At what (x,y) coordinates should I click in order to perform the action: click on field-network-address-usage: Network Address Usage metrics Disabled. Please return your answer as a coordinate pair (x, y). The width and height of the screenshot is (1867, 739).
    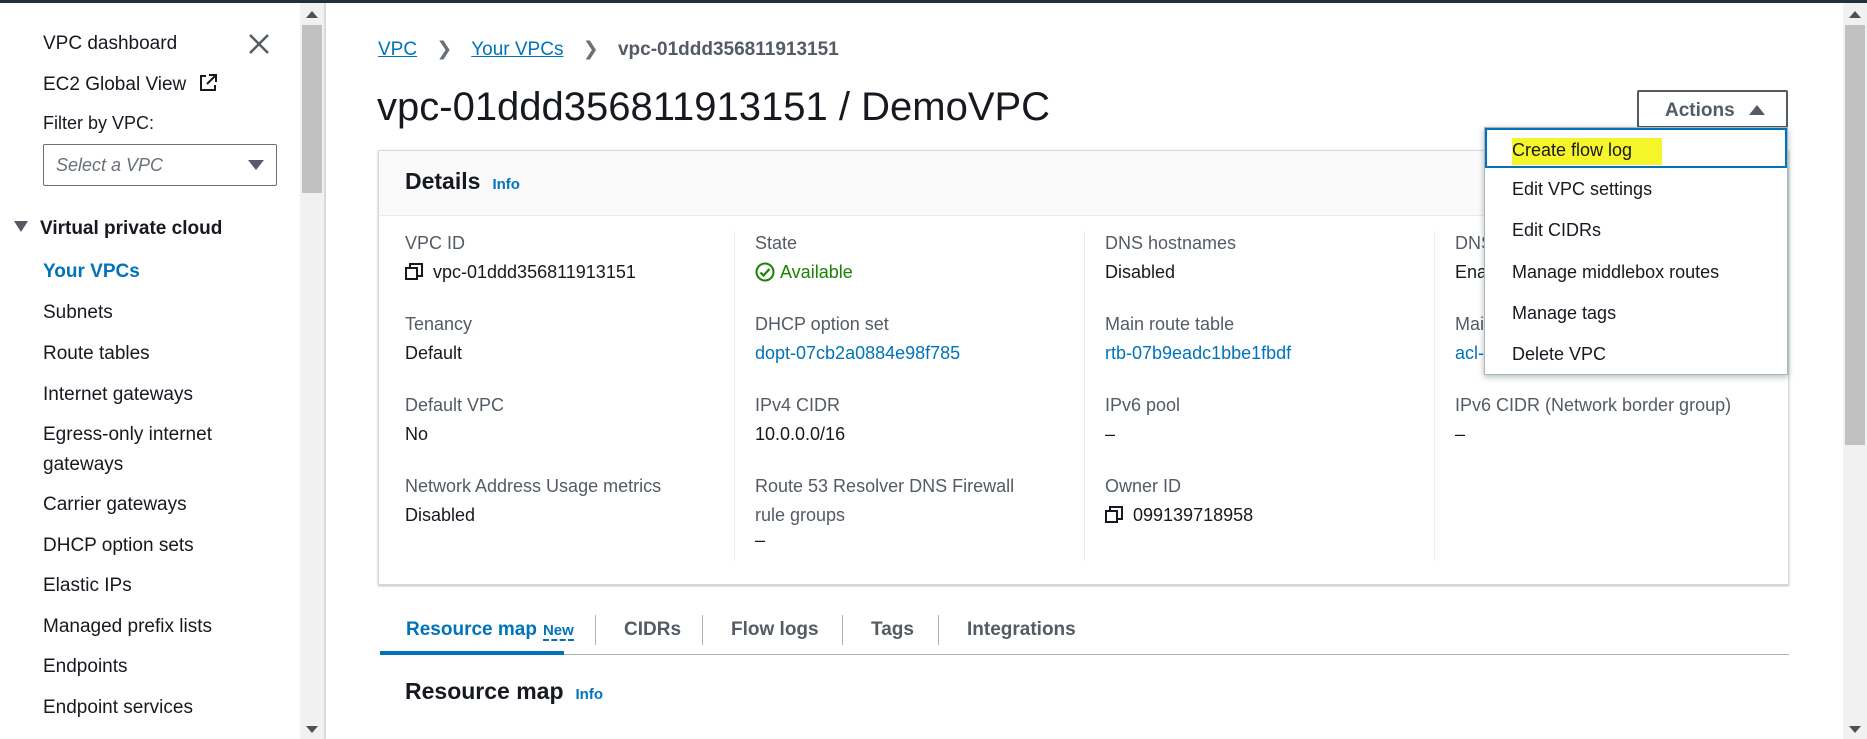
    Looking at the image, I should click on (533, 501).